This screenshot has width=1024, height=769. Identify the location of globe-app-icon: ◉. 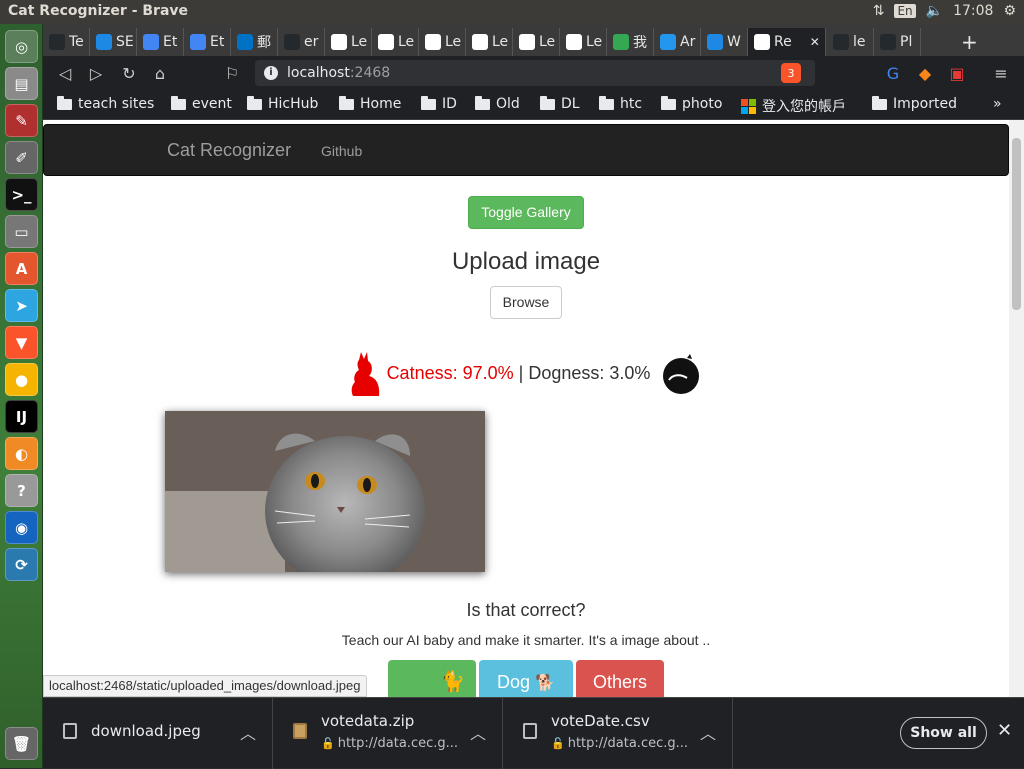
(21, 527).